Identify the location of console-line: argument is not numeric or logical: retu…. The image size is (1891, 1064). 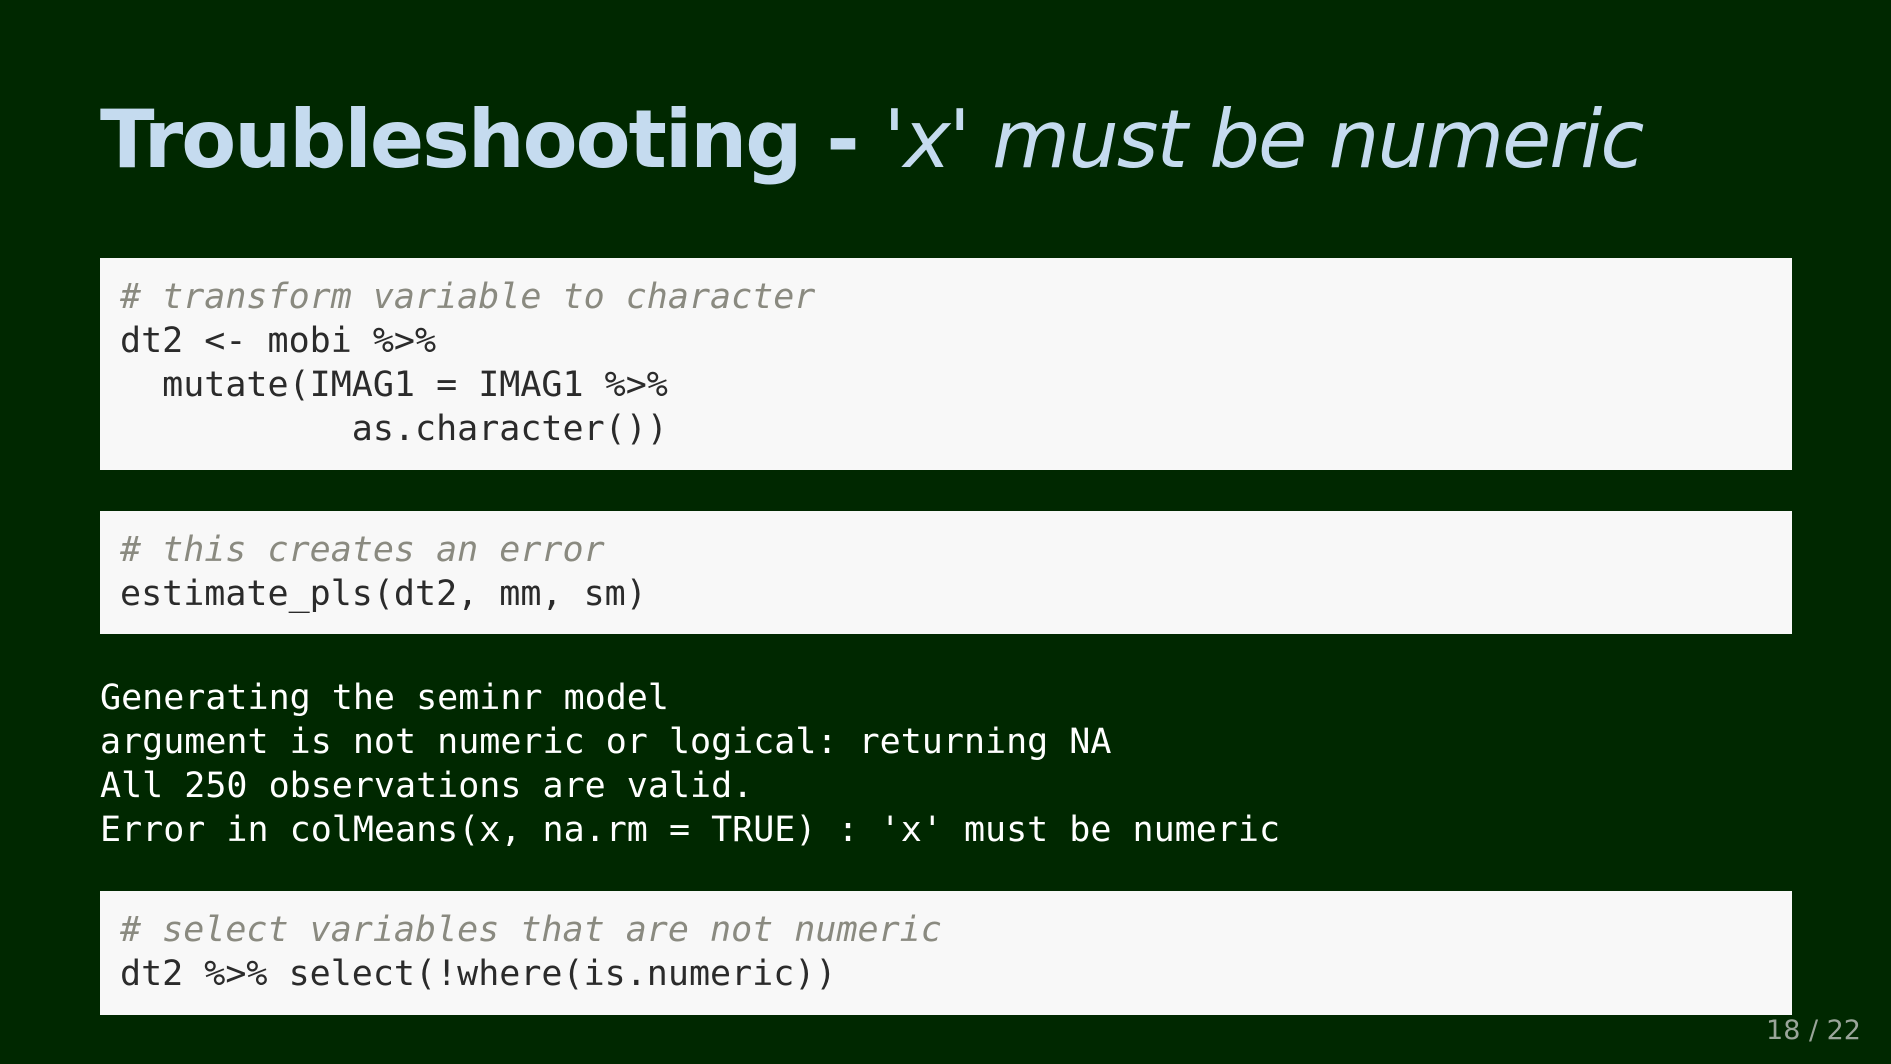
(606, 742).